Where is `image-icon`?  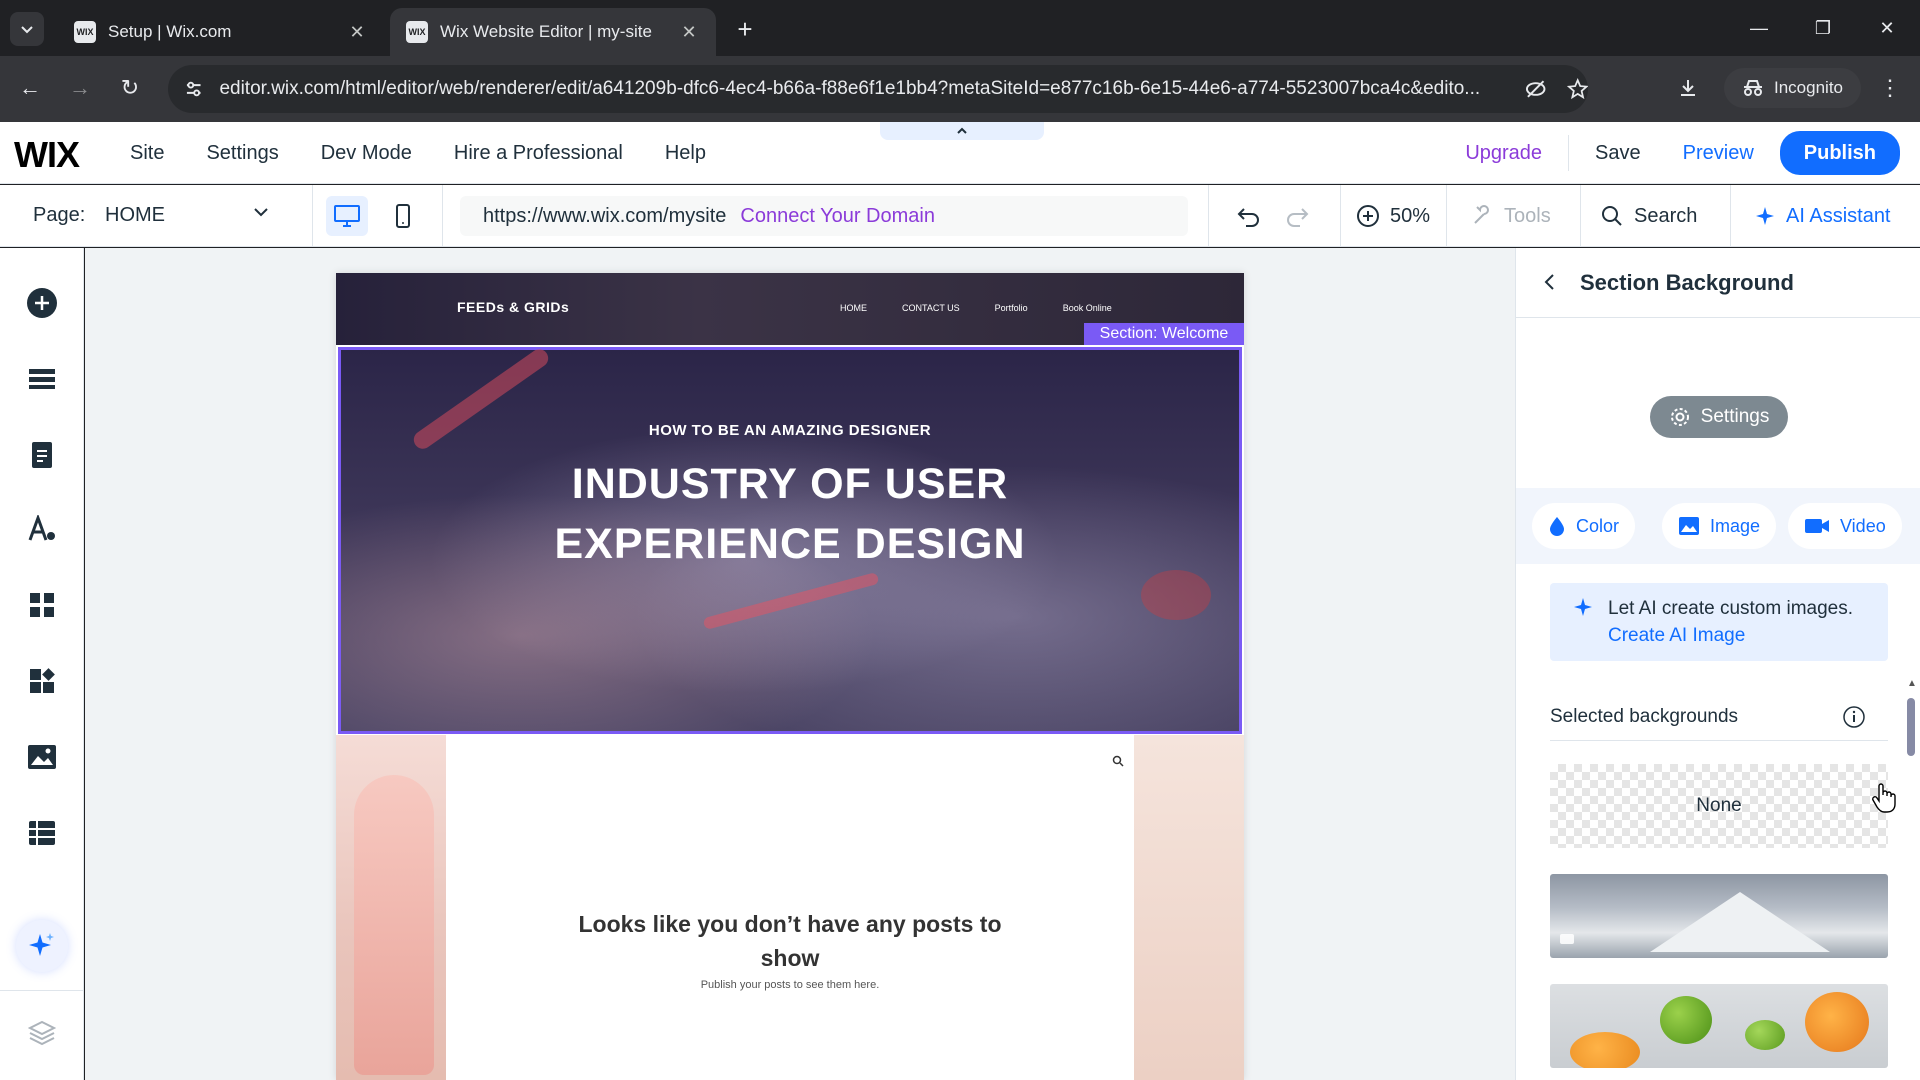 image-icon is located at coordinates (42, 757).